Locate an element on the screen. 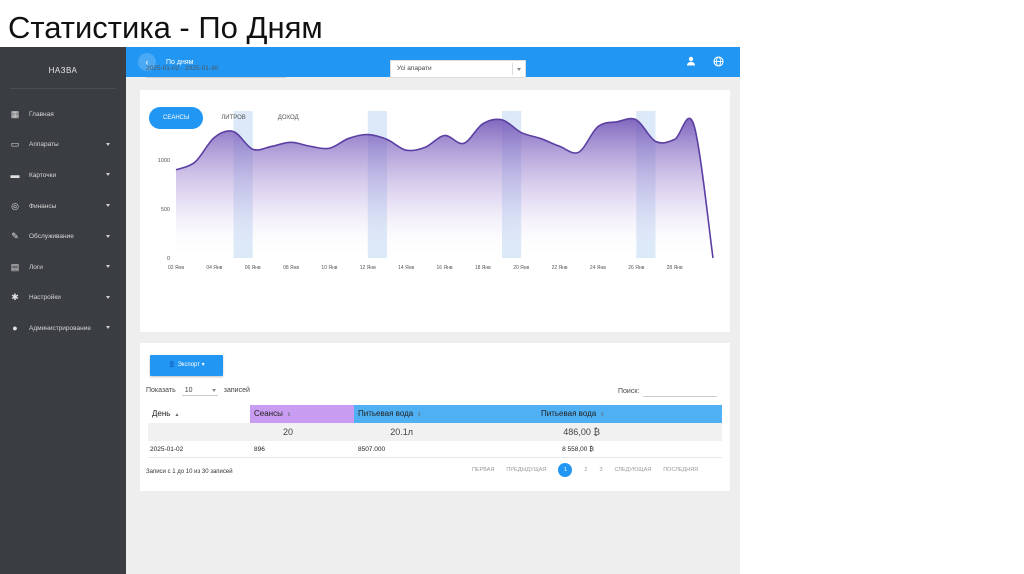 The image size is (1024, 574). table-summary-row: 20 20.1л 486,00 ₿ is located at coordinates (435, 432).